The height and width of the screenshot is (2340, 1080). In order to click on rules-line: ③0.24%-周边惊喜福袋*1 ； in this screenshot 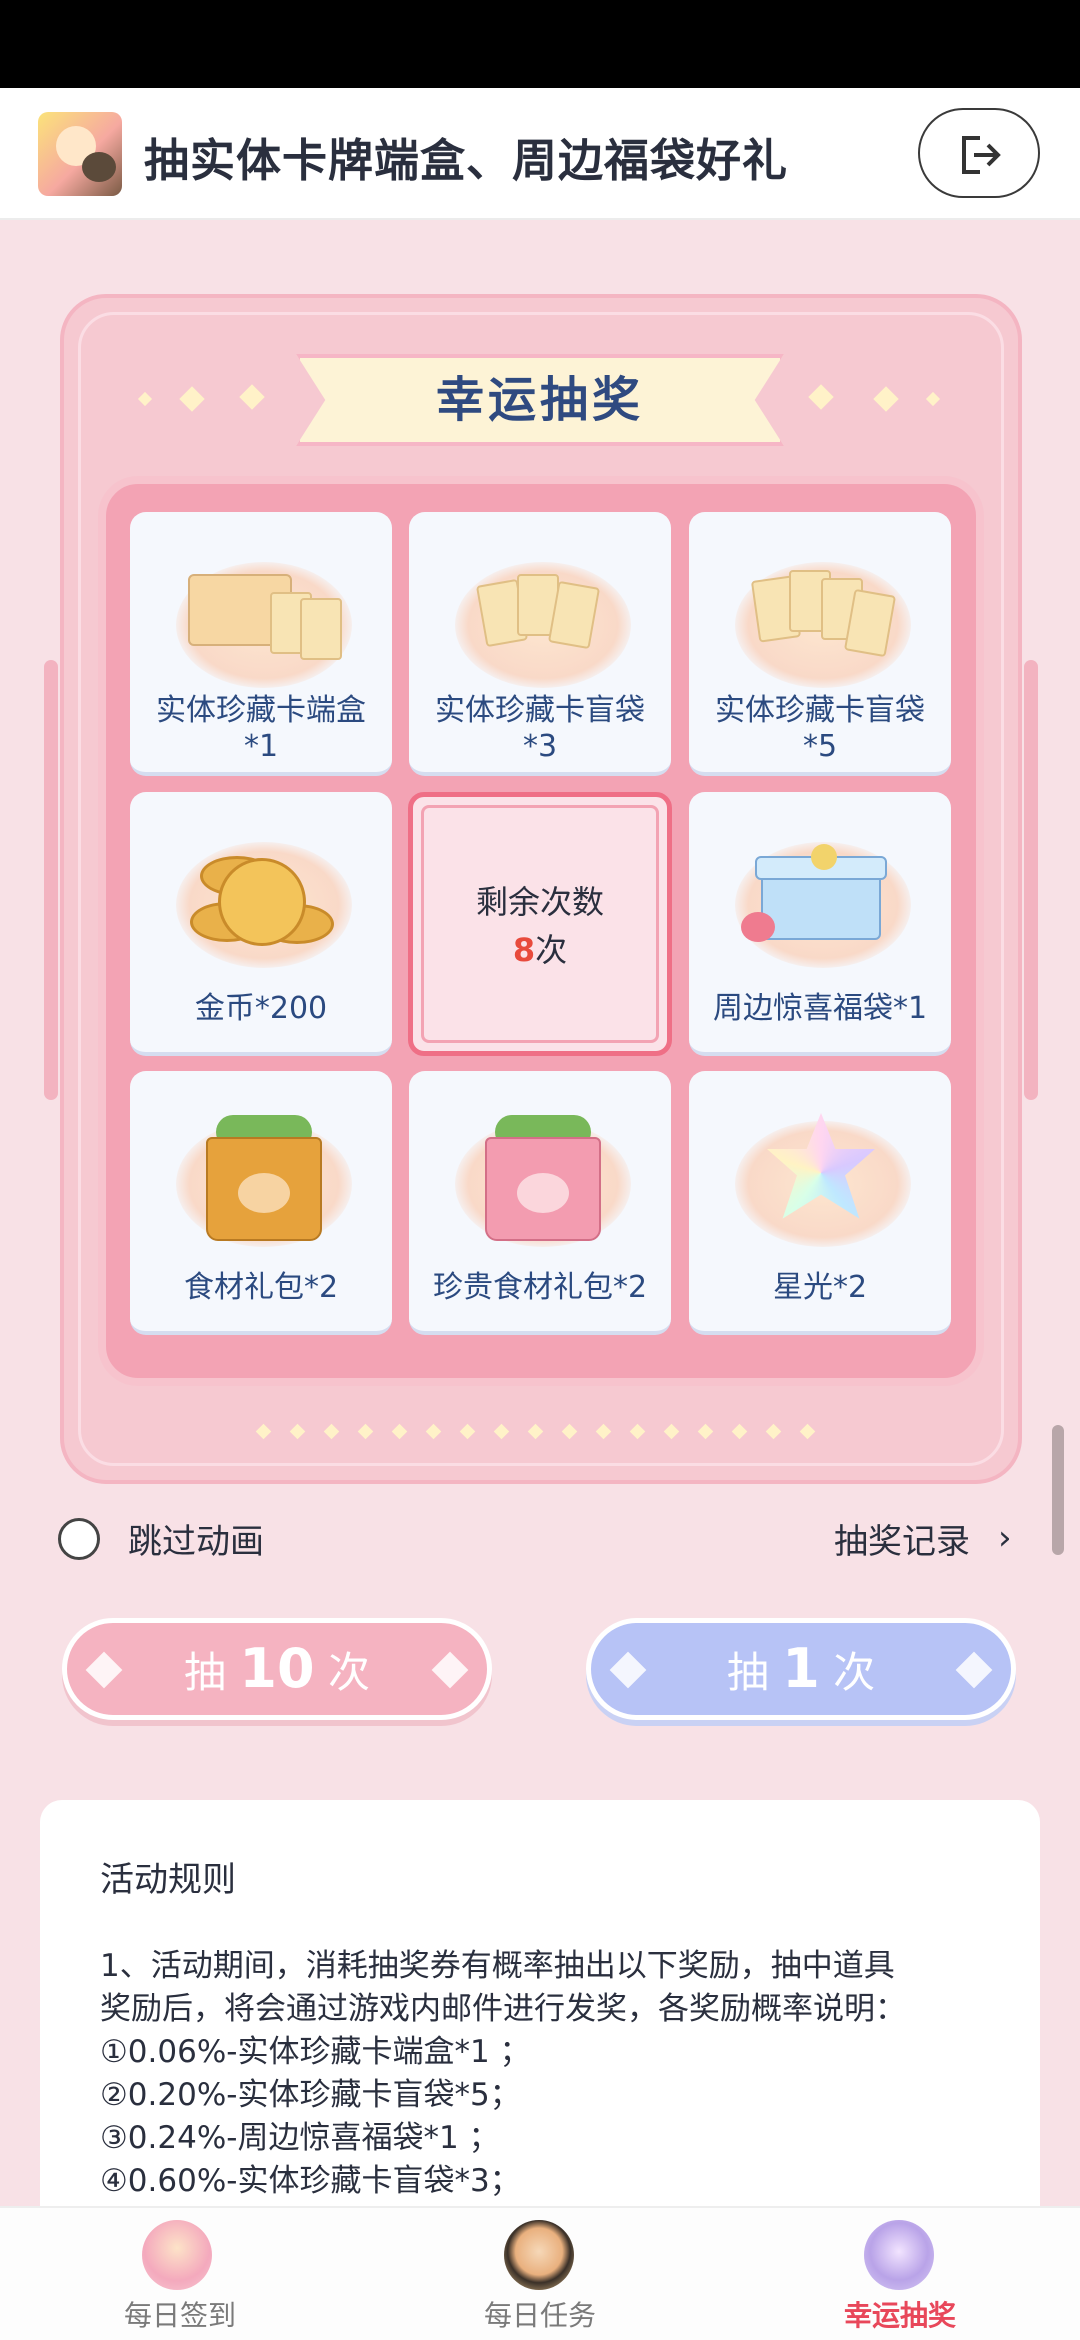, I will do `click(300, 2138)`.